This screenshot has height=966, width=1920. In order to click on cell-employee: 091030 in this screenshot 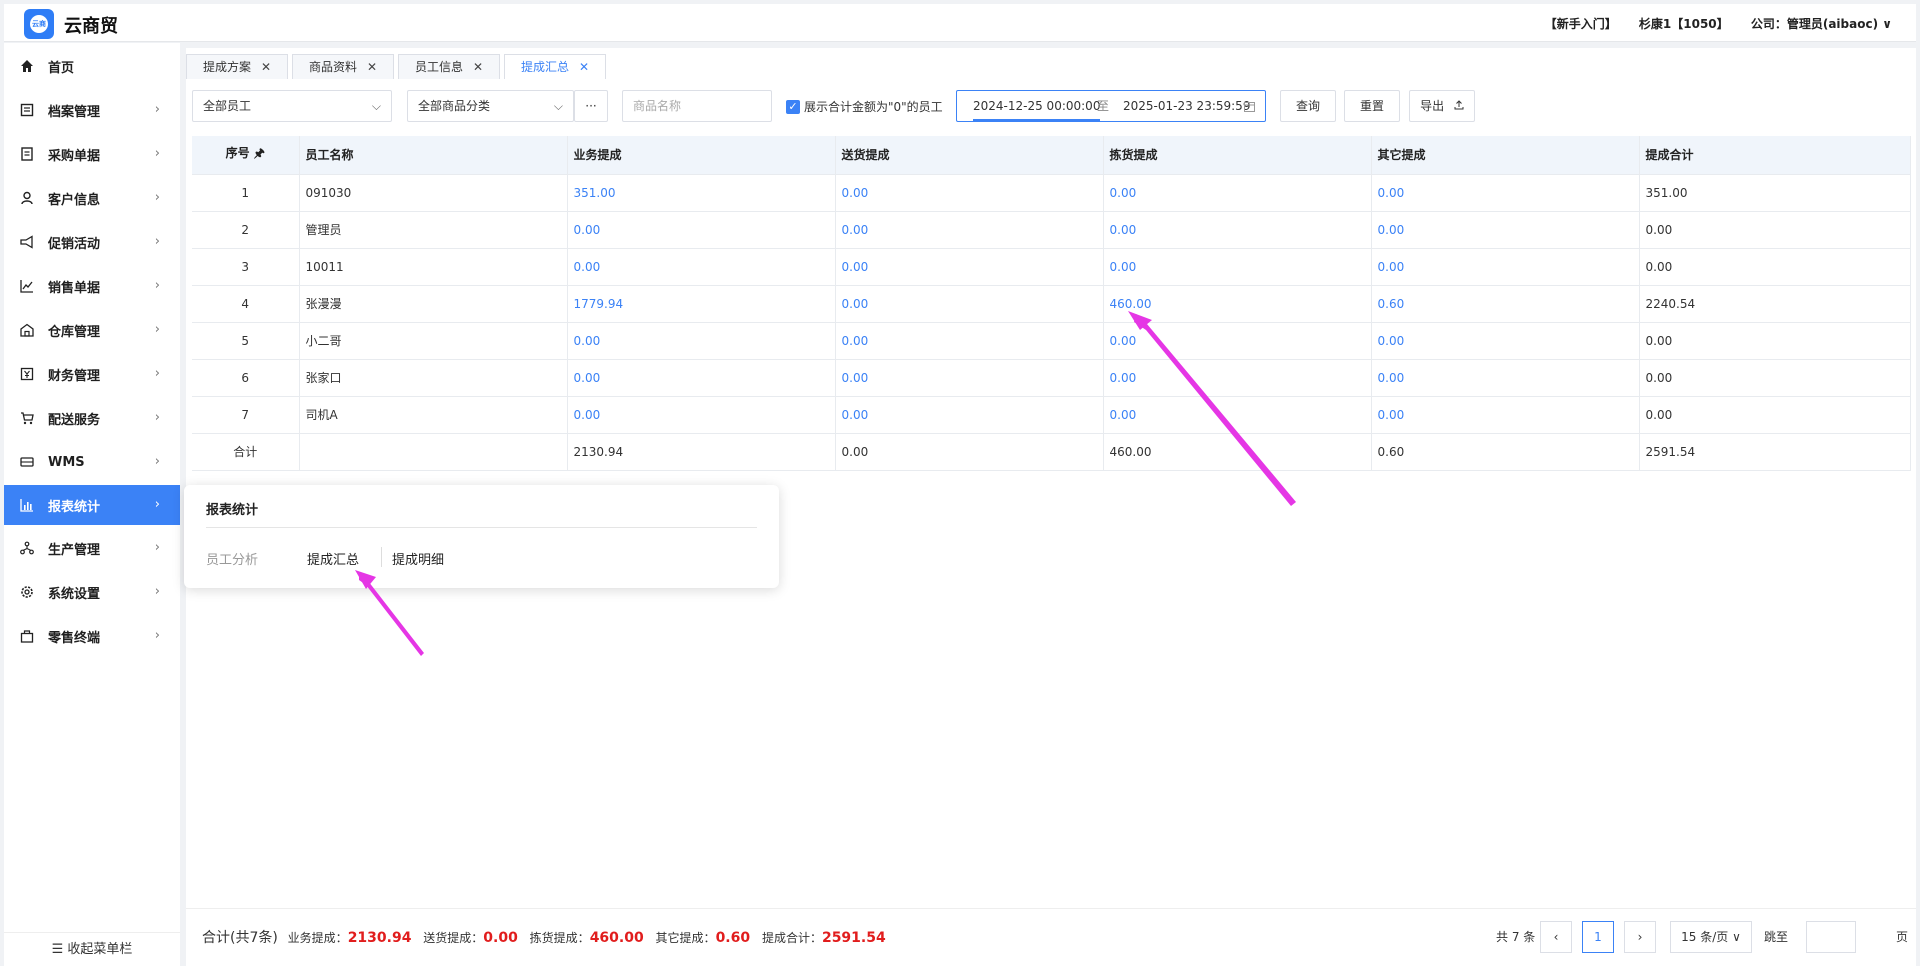, I will do `click(433, 193)`.